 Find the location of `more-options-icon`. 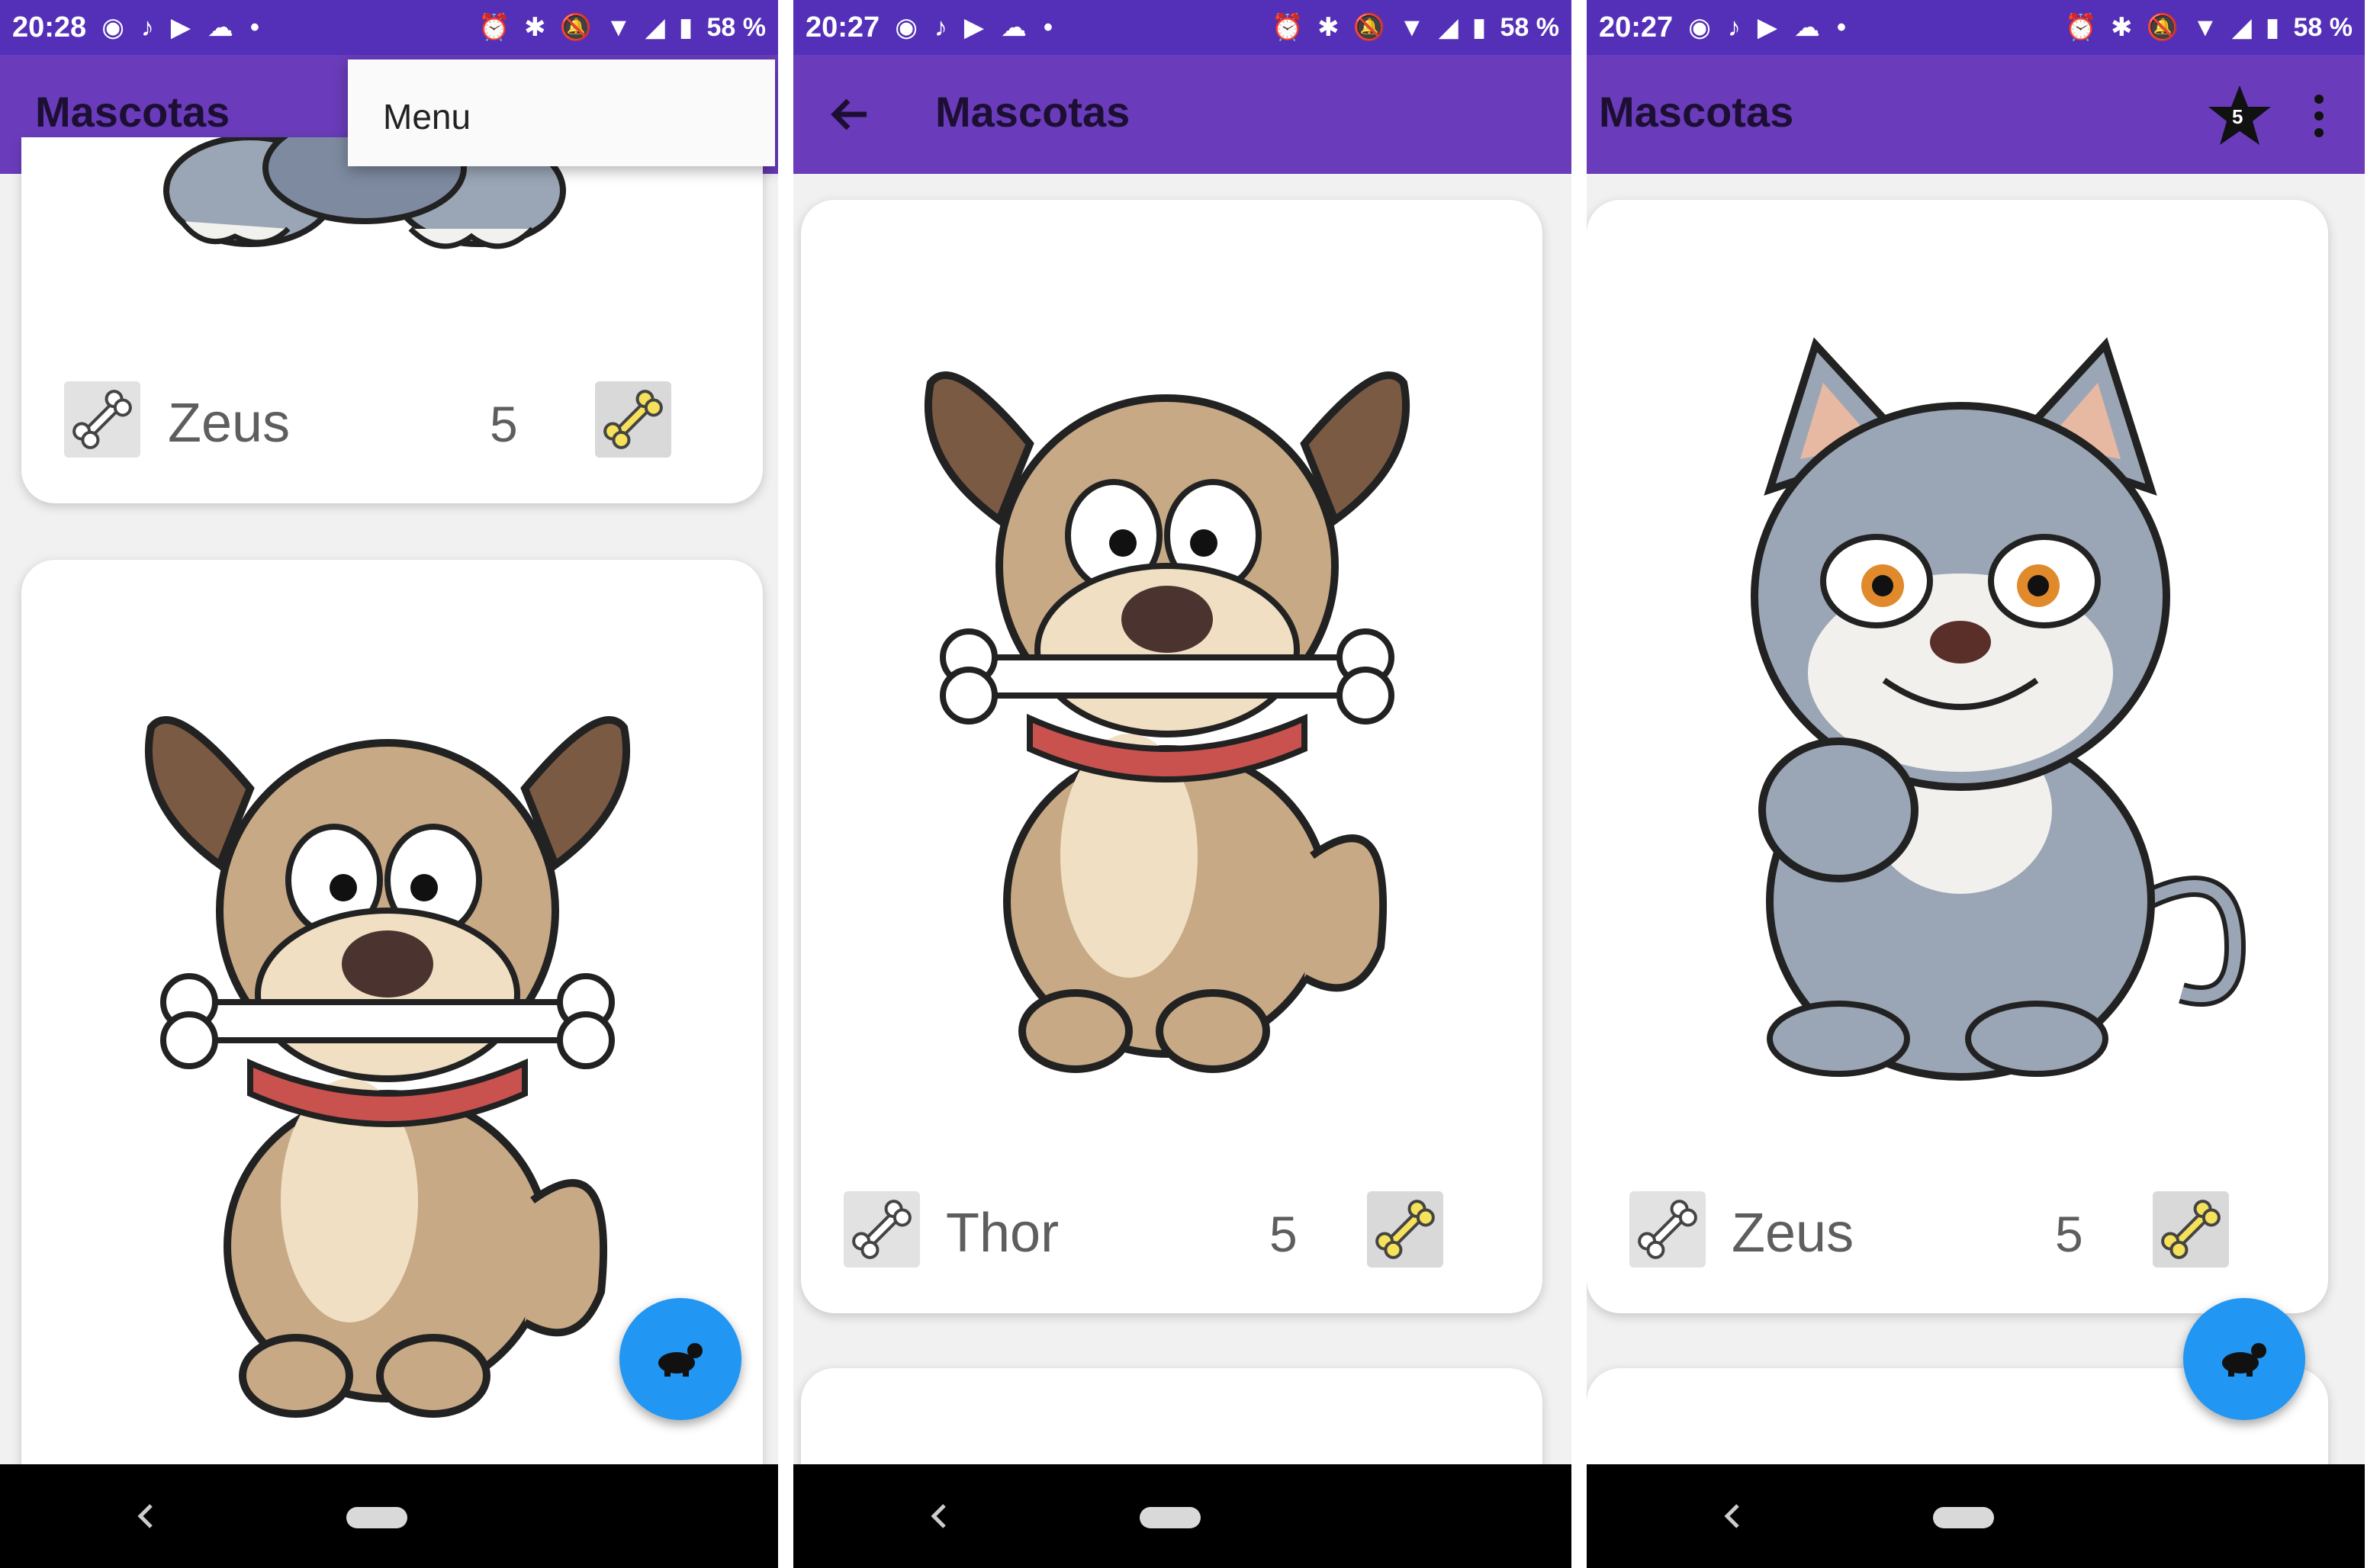

more-options-icon is located at coordinates (2319, 115).